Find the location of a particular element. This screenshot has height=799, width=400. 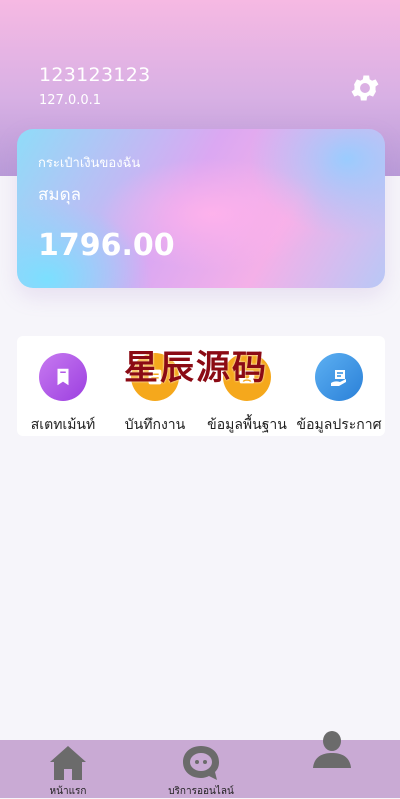

menu-label-basic-info: ข้อมูลพื้นฐาน is located at coordinates (247, 425).